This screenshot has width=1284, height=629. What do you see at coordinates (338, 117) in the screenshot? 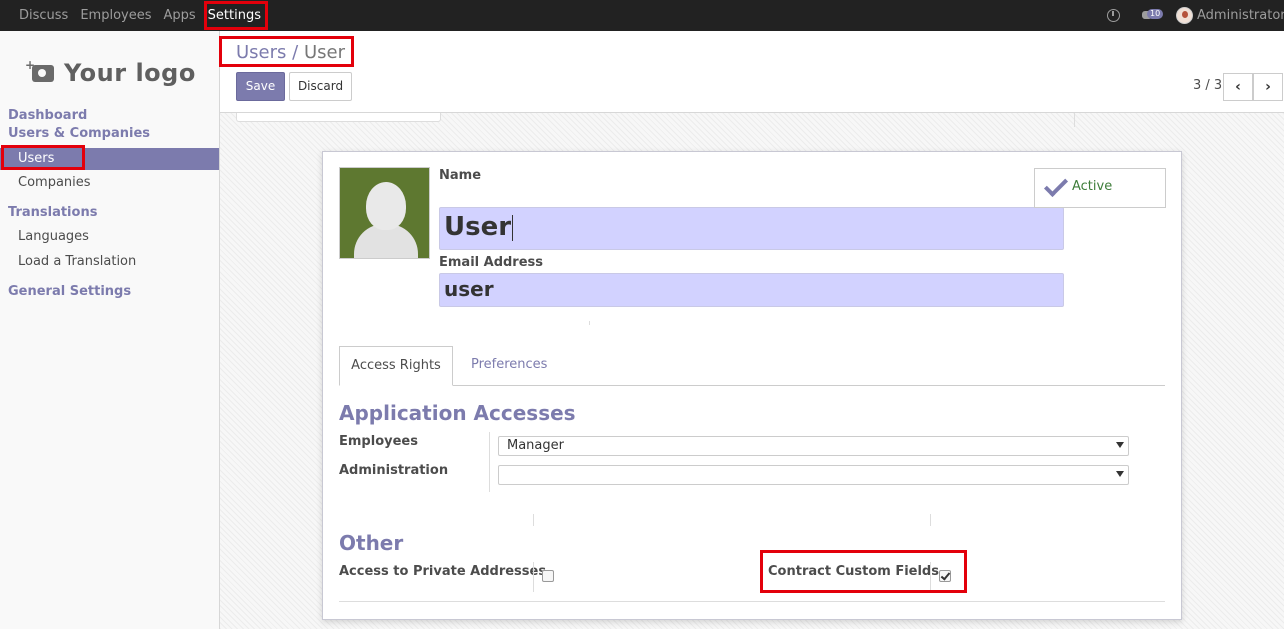
I see `statusbar-remnant` at bounding box center [338, 117].